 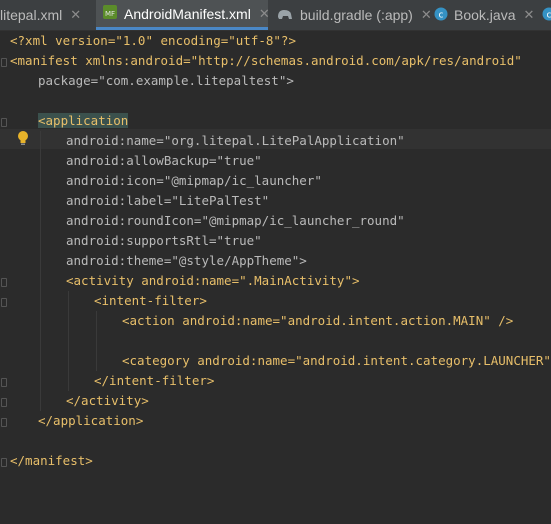 I want to click on code-line-activity-open: <activity android:name=".MainActivity">, so click(x=213, y=281).